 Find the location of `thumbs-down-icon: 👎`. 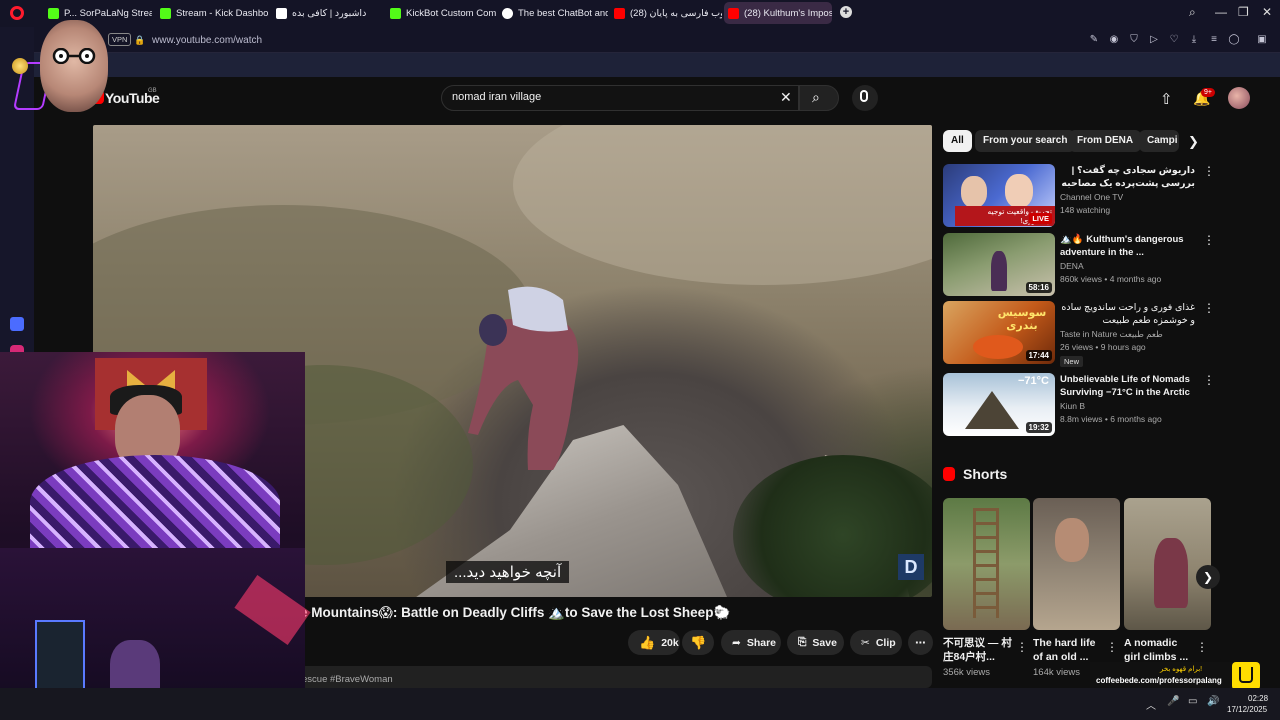

thumbs-down-icon: 👎 is located at coordinates (698, 642).